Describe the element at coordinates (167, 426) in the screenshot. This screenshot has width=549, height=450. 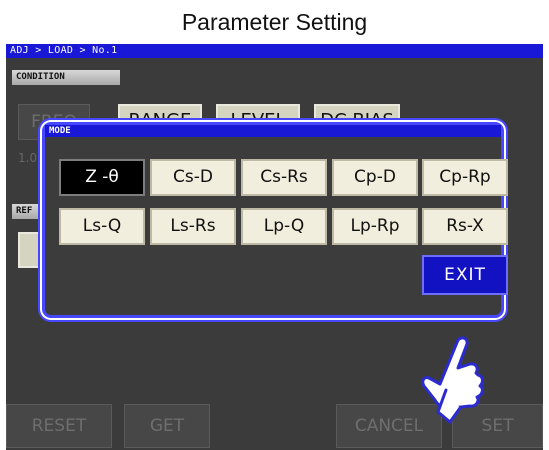
I see `get-button: GET` at that location.